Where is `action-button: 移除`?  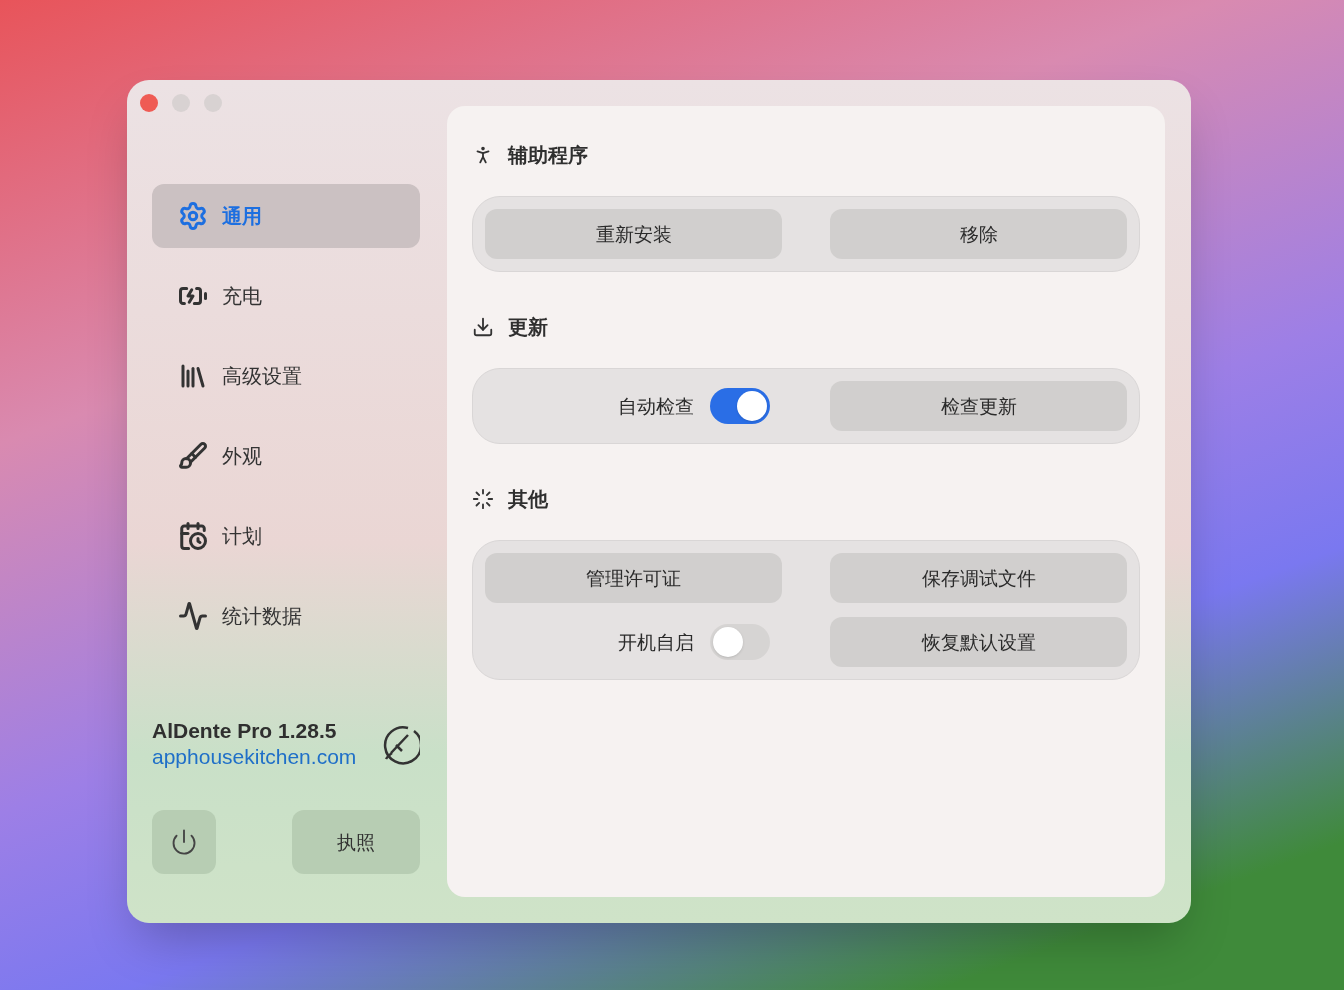 action-button: 移除 is located at coordinates (978, 234).